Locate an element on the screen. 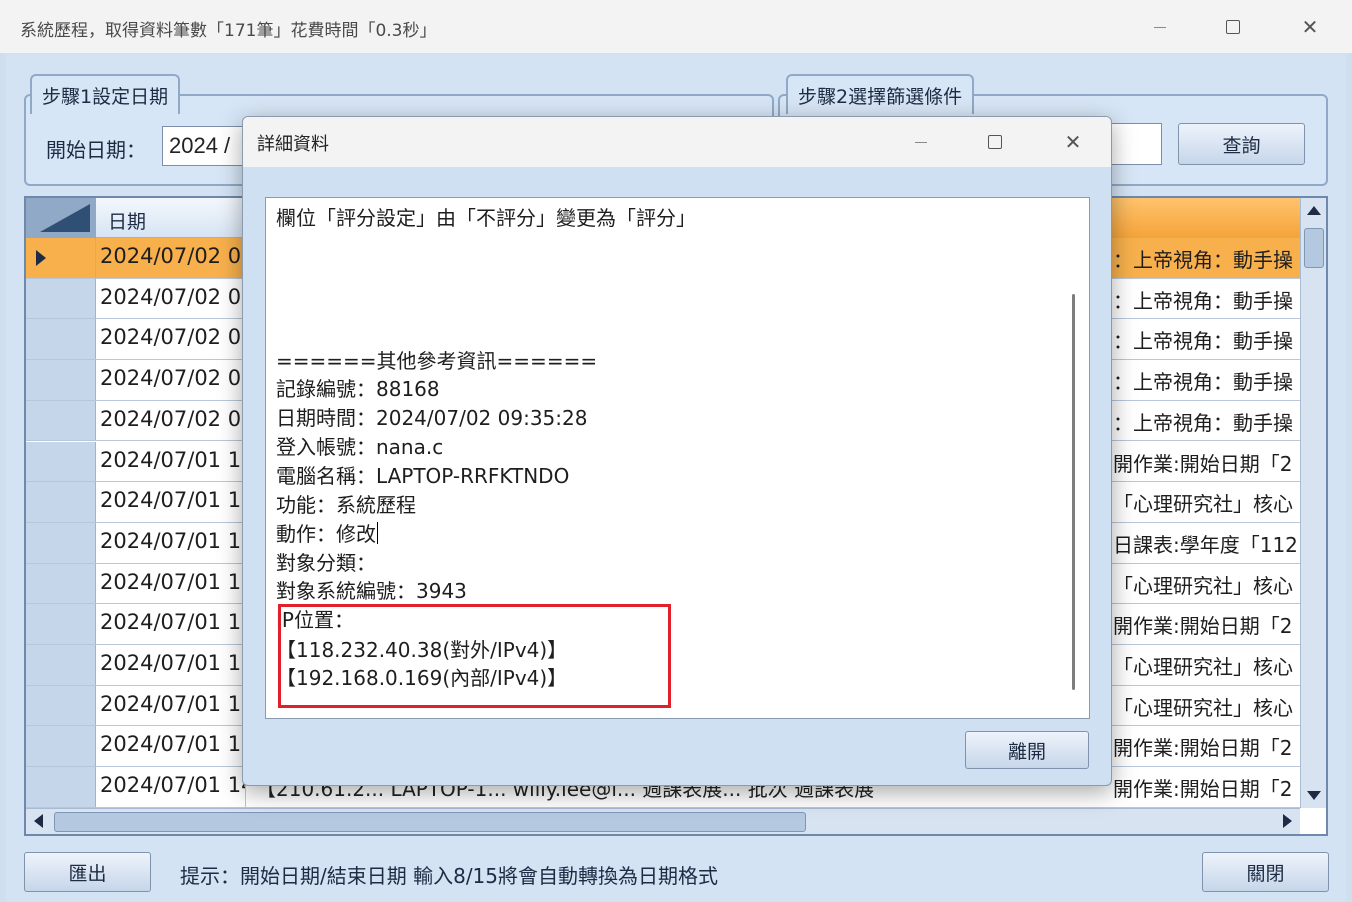 The width and height of the screenshot is (1352, 902). action-text: 動作：修改 is located at coordinates (326, 534).